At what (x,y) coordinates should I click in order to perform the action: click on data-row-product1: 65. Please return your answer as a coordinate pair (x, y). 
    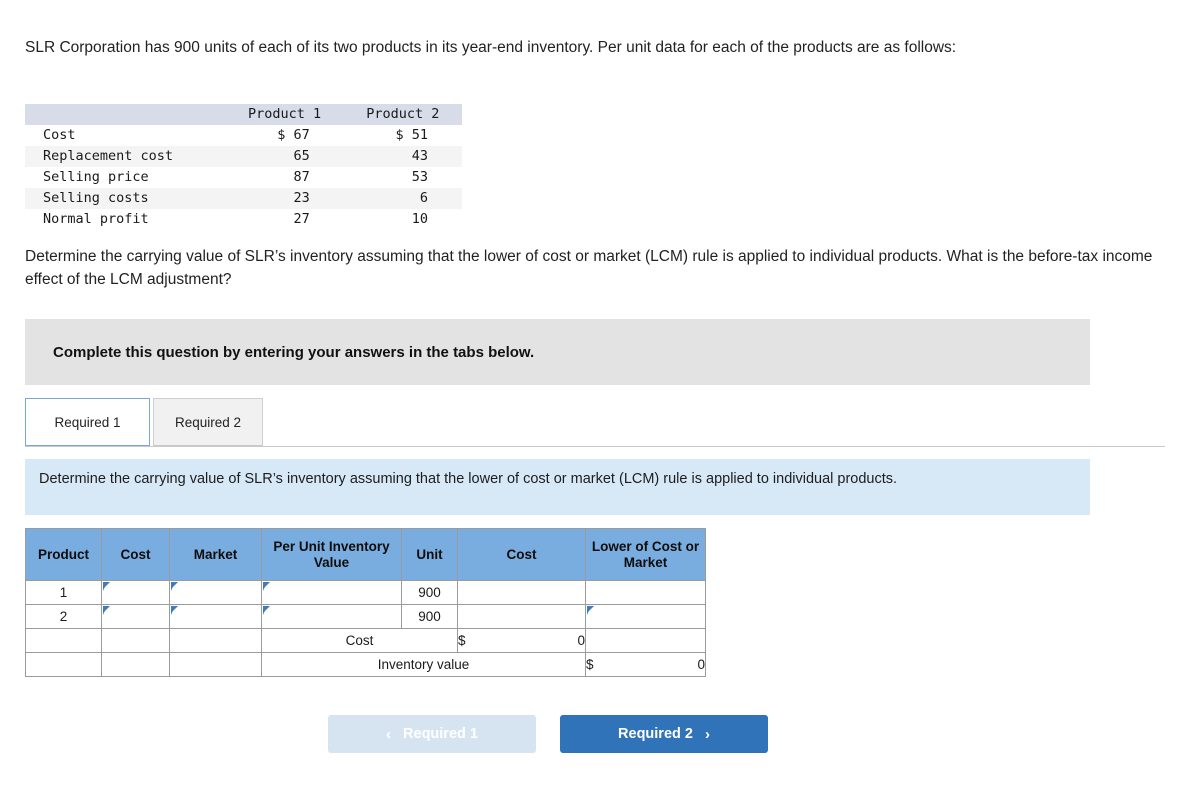
    Looking at the image, I should click on (301, 156).